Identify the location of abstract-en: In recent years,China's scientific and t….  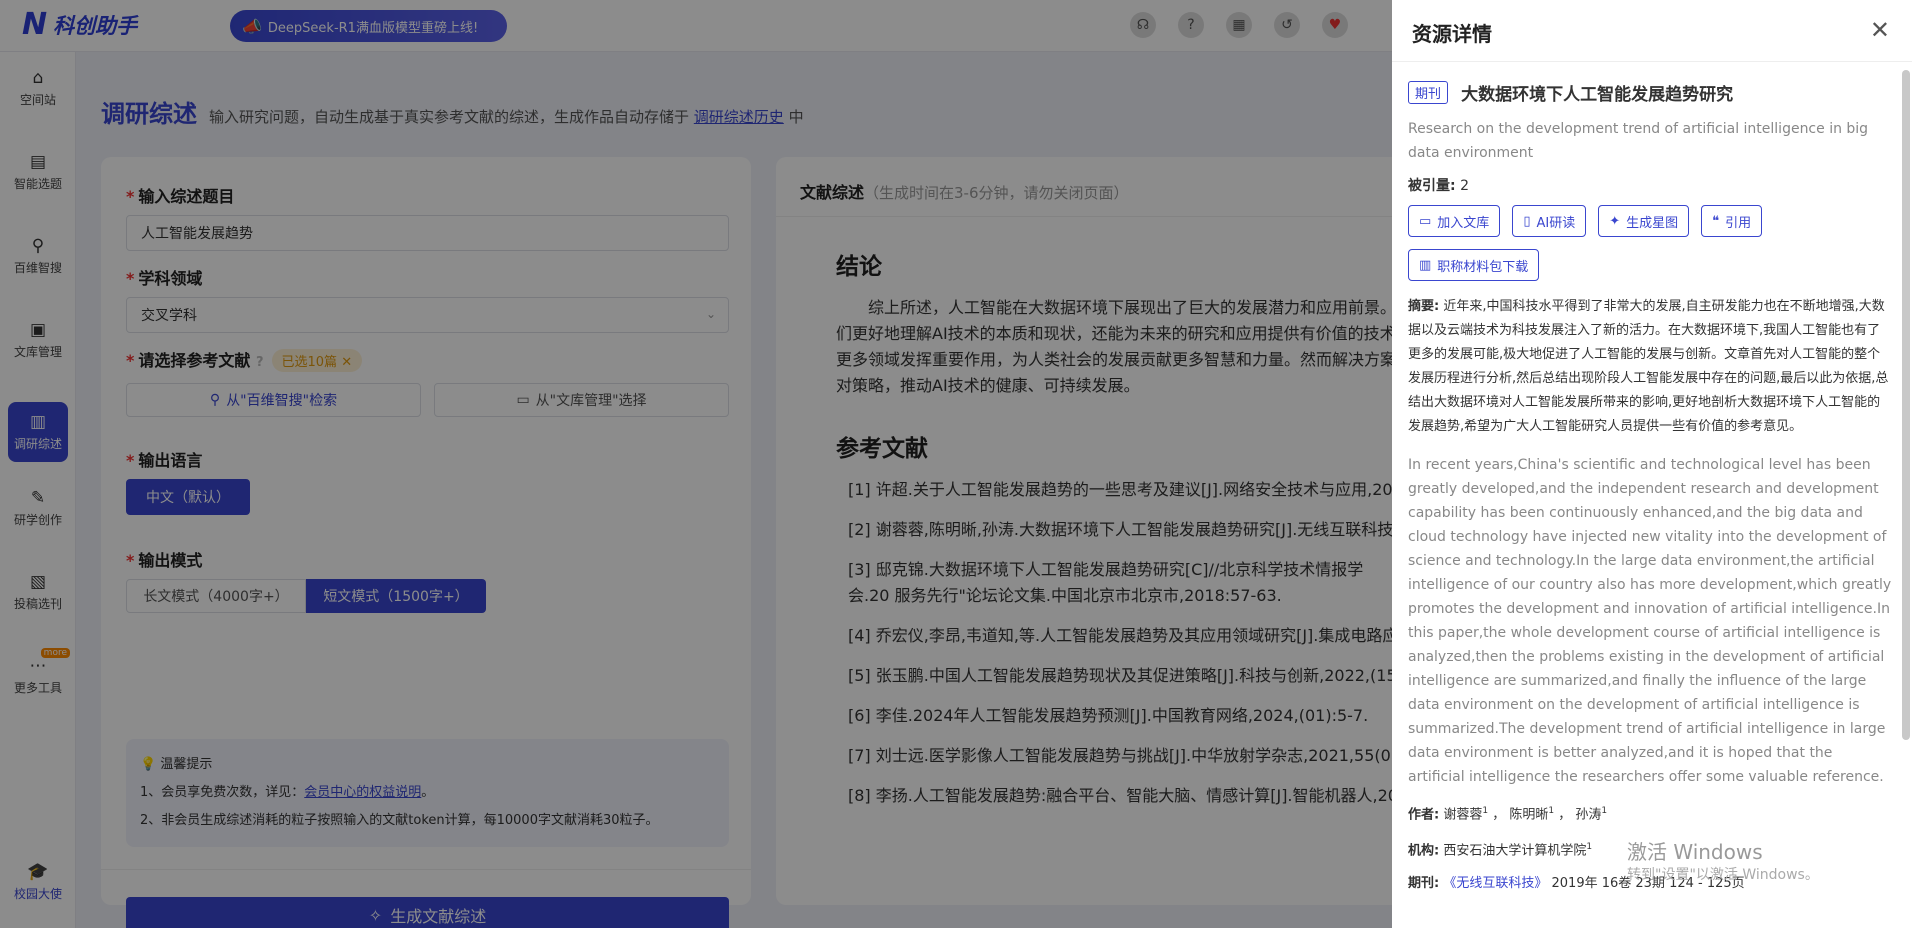
(1650, 621).